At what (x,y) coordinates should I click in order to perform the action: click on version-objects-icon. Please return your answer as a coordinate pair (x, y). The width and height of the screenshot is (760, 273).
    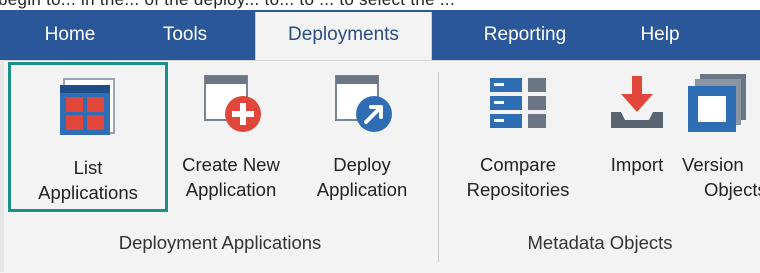
    Looking at the image, I should click on (716, 104).